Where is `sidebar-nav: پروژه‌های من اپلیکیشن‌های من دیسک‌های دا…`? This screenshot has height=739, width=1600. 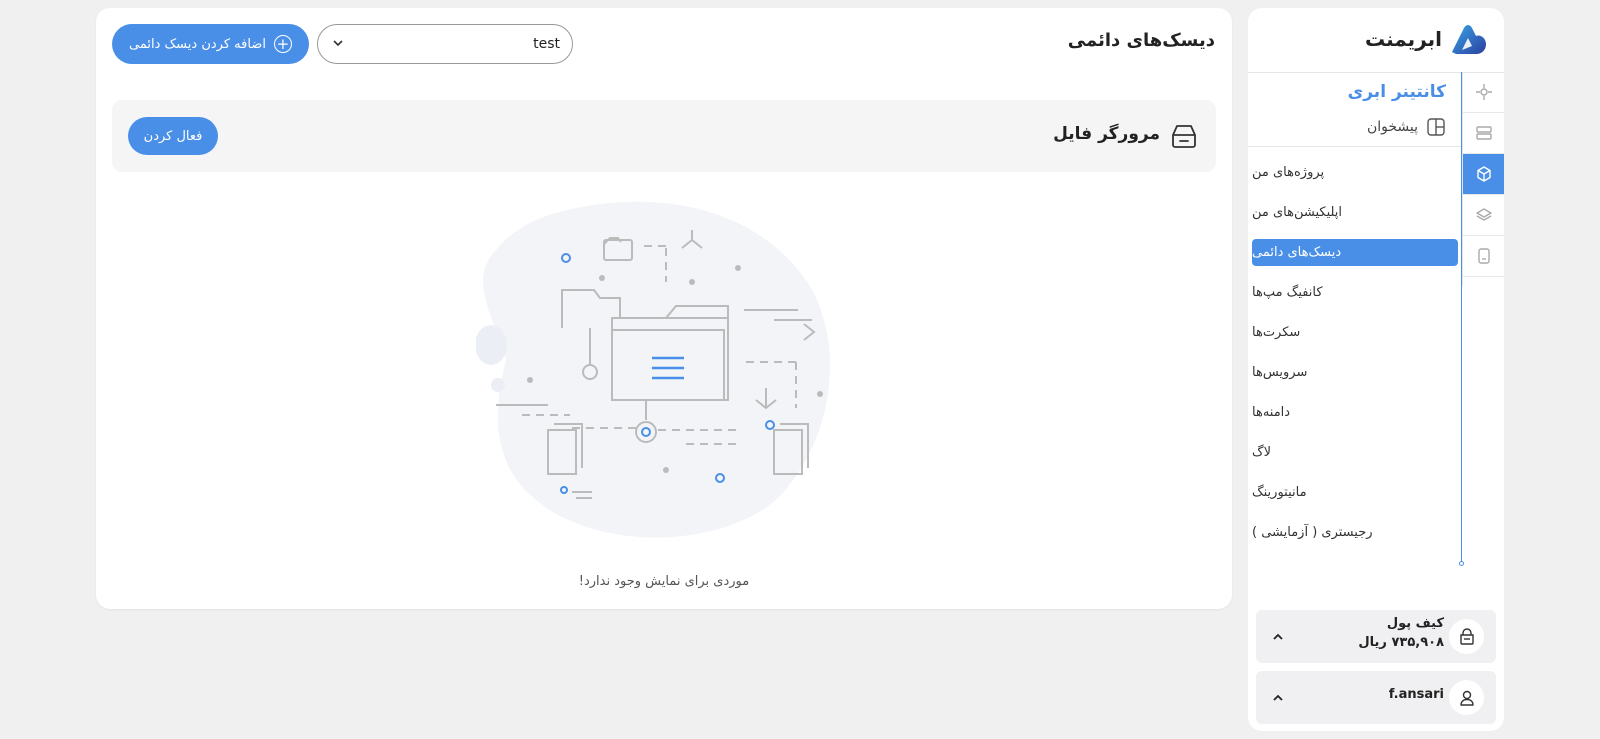
sidebar-nav: پروژه‌های من اپلیکیشن‌های من دیسک‌های دا… is located at coordinates (1355, 352).